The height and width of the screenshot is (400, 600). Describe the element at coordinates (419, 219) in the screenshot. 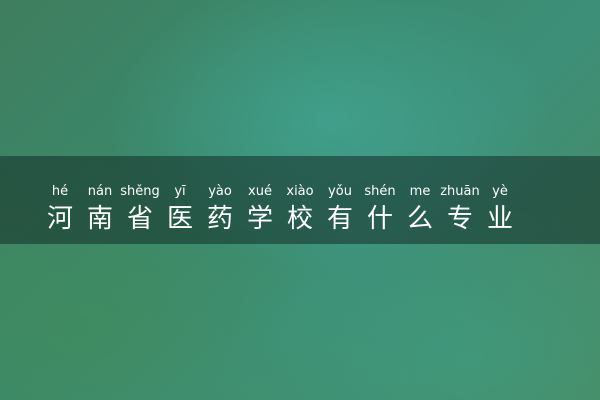

I see `hanzi-char: 么` at that location.